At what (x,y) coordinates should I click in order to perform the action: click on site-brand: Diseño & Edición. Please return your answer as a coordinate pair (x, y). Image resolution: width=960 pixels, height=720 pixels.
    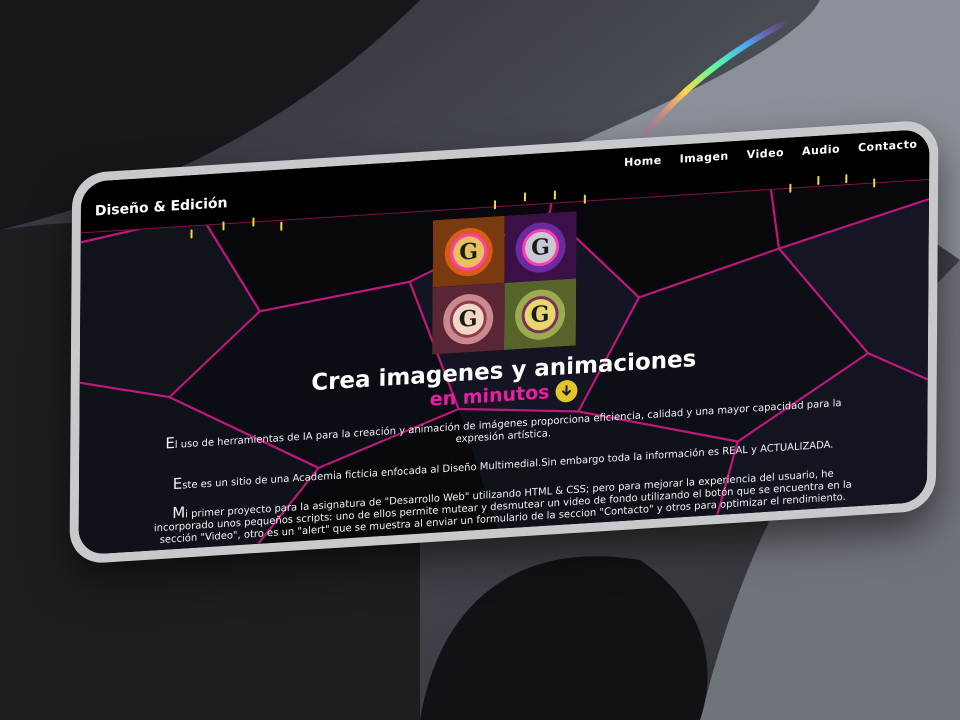
    Looking at the image, I should click on (161, 207).